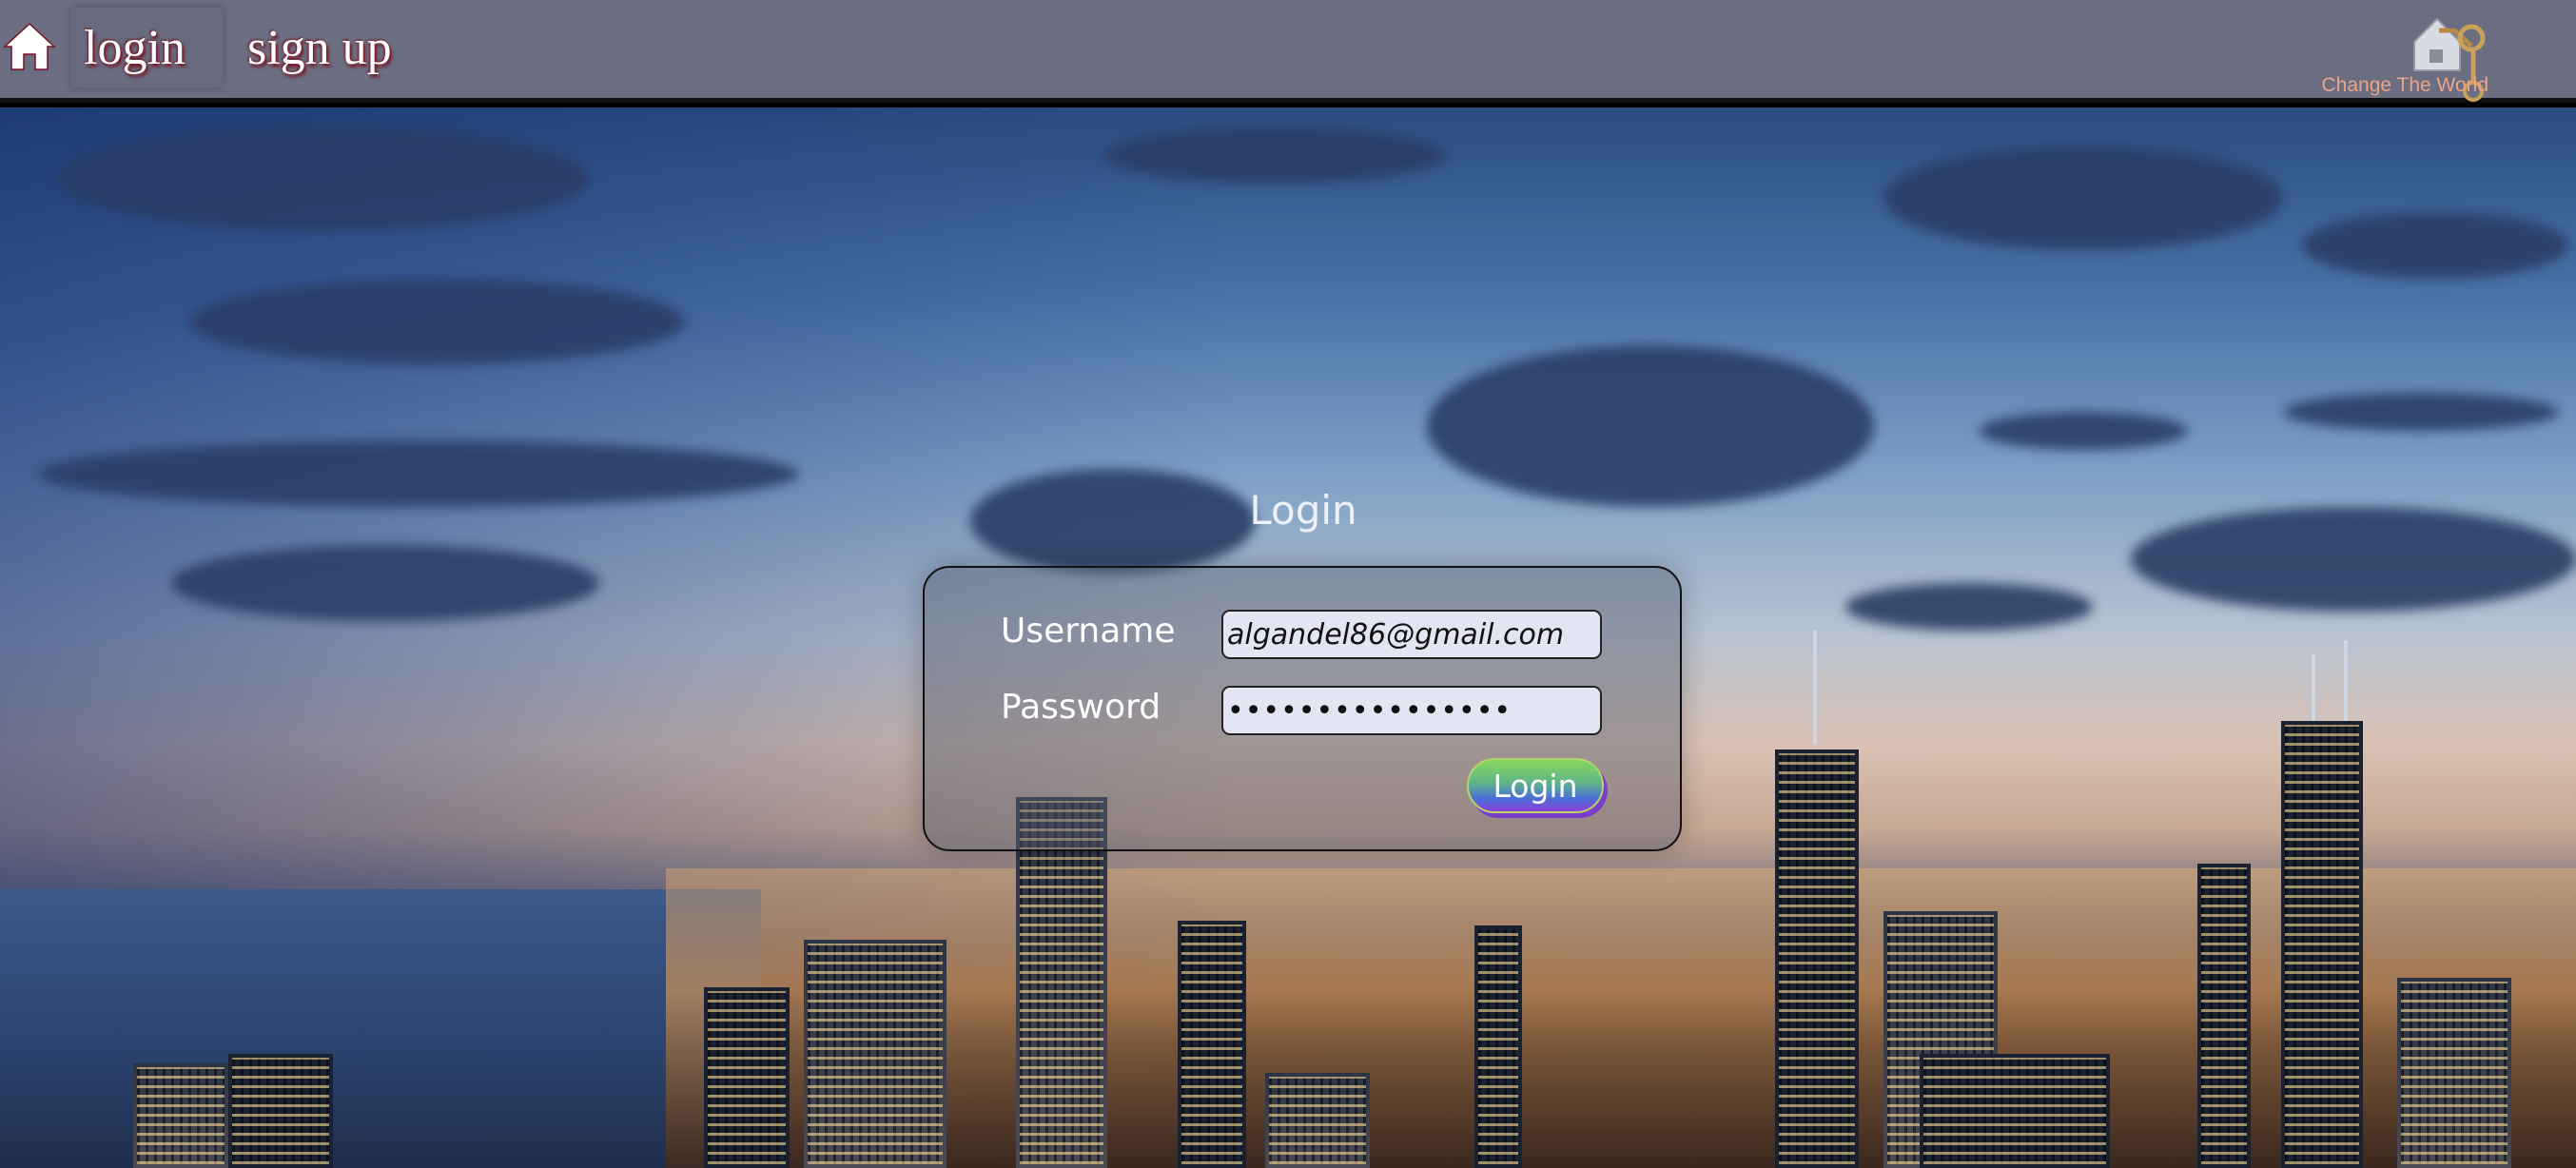 The width and height of the screenshot is (2576, 1168). I want to click on username-input, so click(1412, 635).